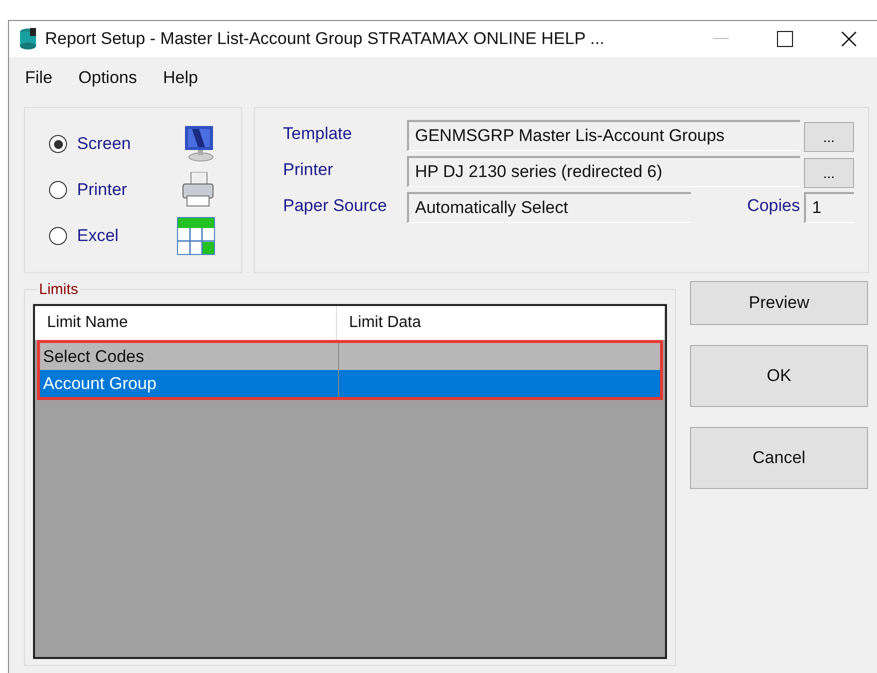 The width and height of the screenshot is (877, 673). Describe the element at coordinates (335, 206) in the screenshot. I see `field-label: Paper Source` at that location.